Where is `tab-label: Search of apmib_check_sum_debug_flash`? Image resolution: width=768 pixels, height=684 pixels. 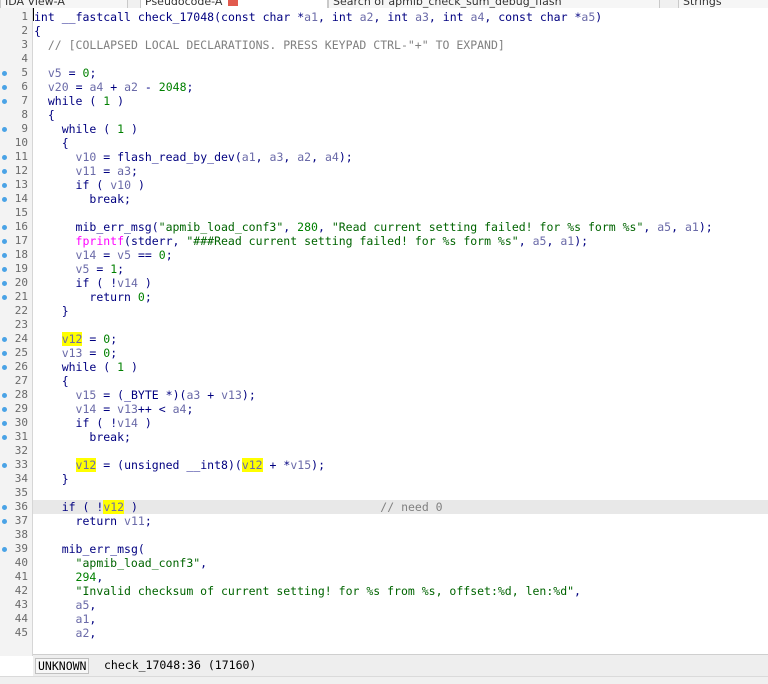
tab-label: Search of apmib_check_sum_debug_flash is located at coordinates (447, 4).